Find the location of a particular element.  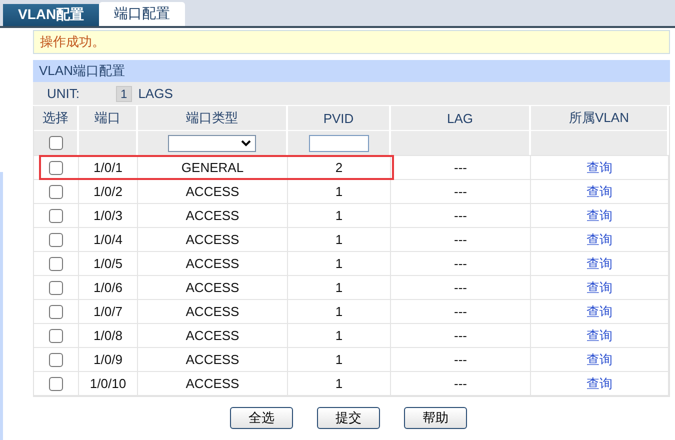

action-button: 全选 is located at coordinates (261, 418).